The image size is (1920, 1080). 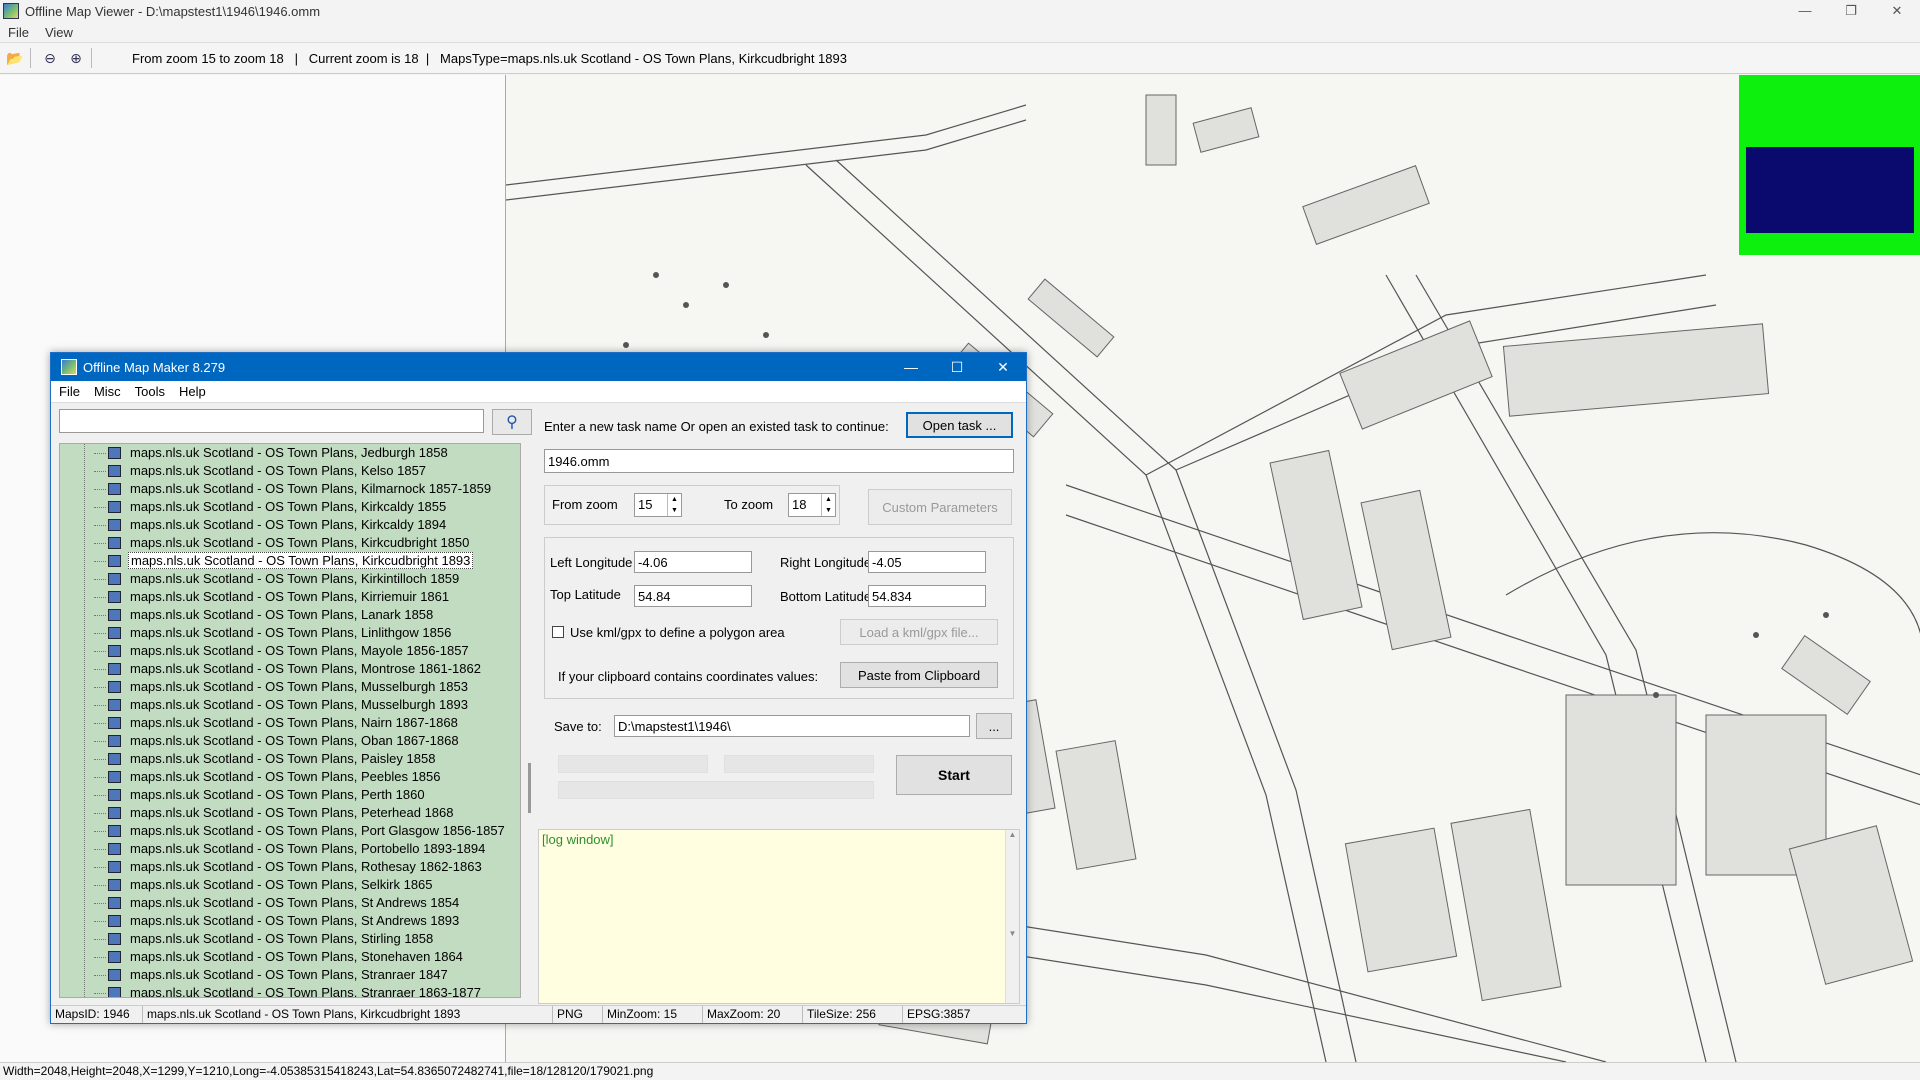 What do you see at coordinates (753, 1014) in the screenshot?
I see `status-max-zoom: MaxZoom: 20` at bounding box center [753, 1014].